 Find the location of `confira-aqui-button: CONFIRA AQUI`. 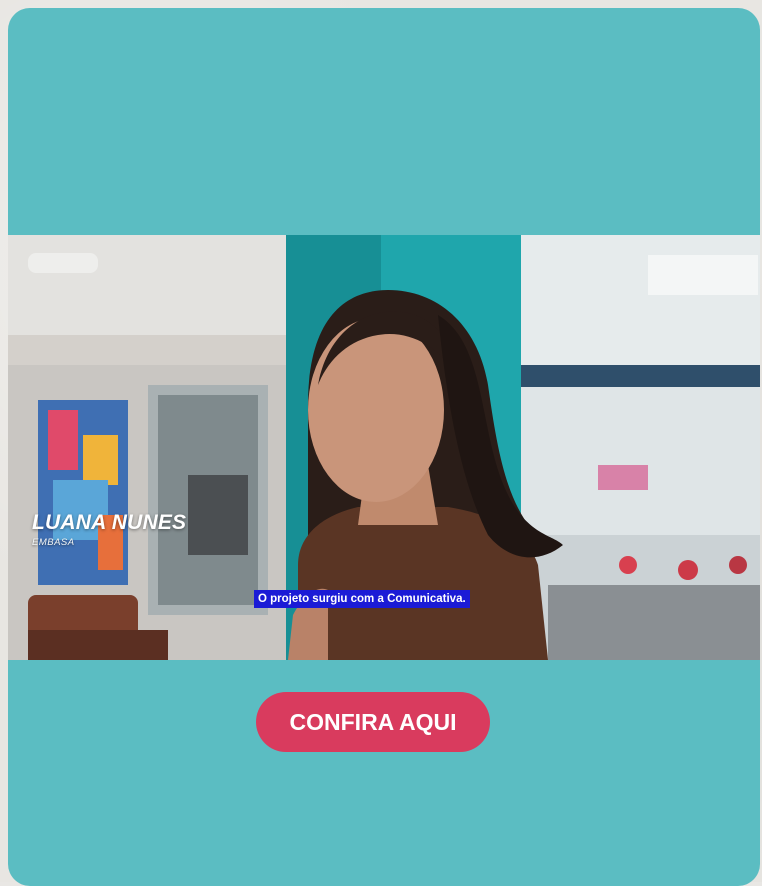

confira-aqui-button: CONFIRA AQUI is located at coordinates (373, 722).